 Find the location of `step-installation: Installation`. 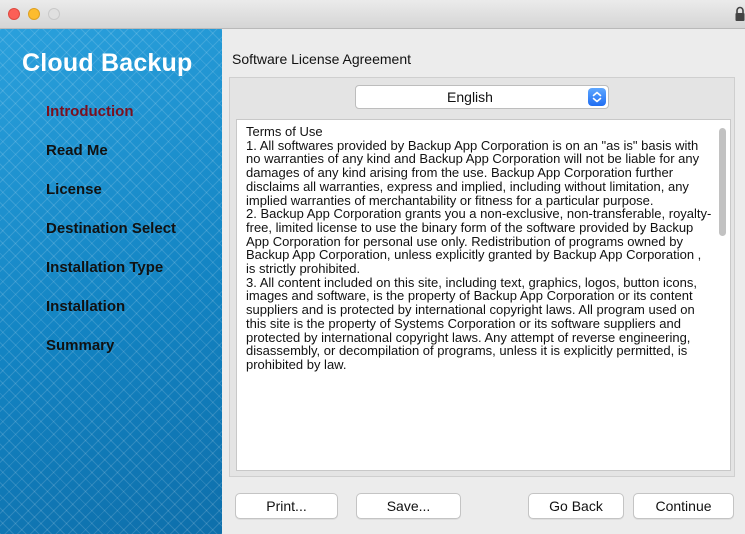

step-installation: Installation is located at coordinates (86, 306).